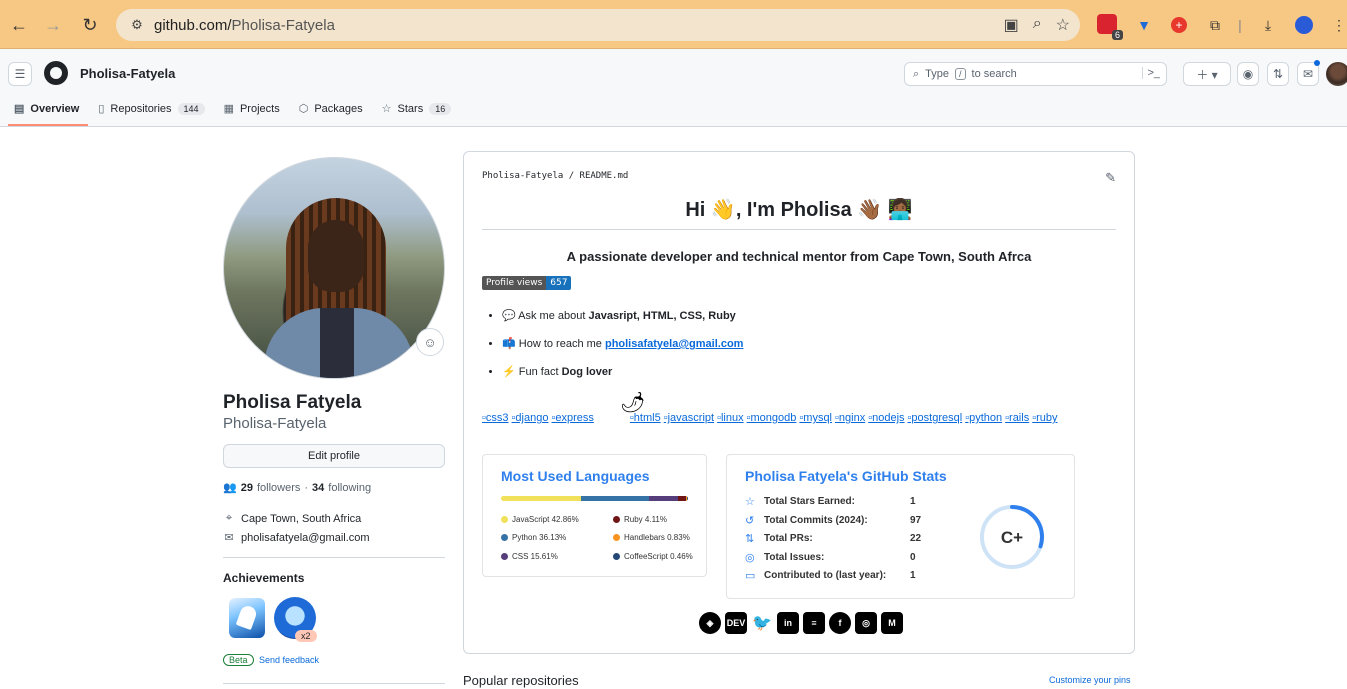 The height and width of the screenshot is (689, 1347). Describe the element at coordinates (247, 488) in the screenshot. I see `followers-count: 29` at that location.